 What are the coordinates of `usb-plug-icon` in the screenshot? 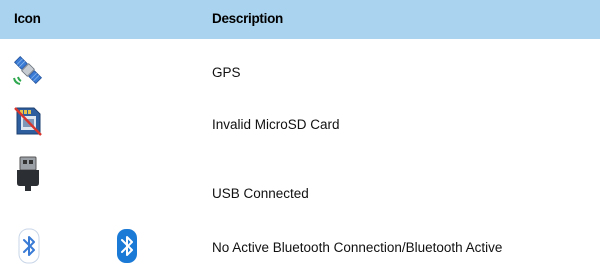 It's located at (28, 173).